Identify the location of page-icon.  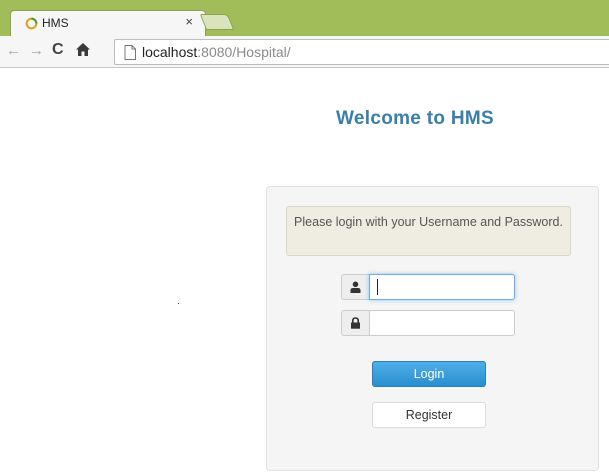
(130, 52).